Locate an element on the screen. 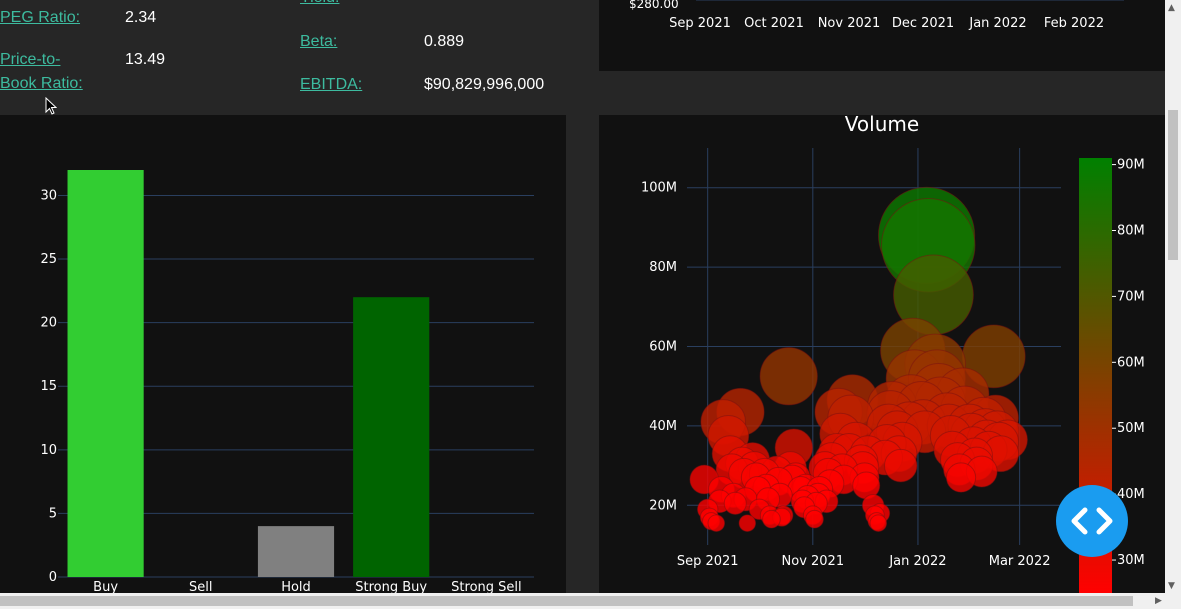  mouse-cursor-icon is located at coordinates (51, 106).